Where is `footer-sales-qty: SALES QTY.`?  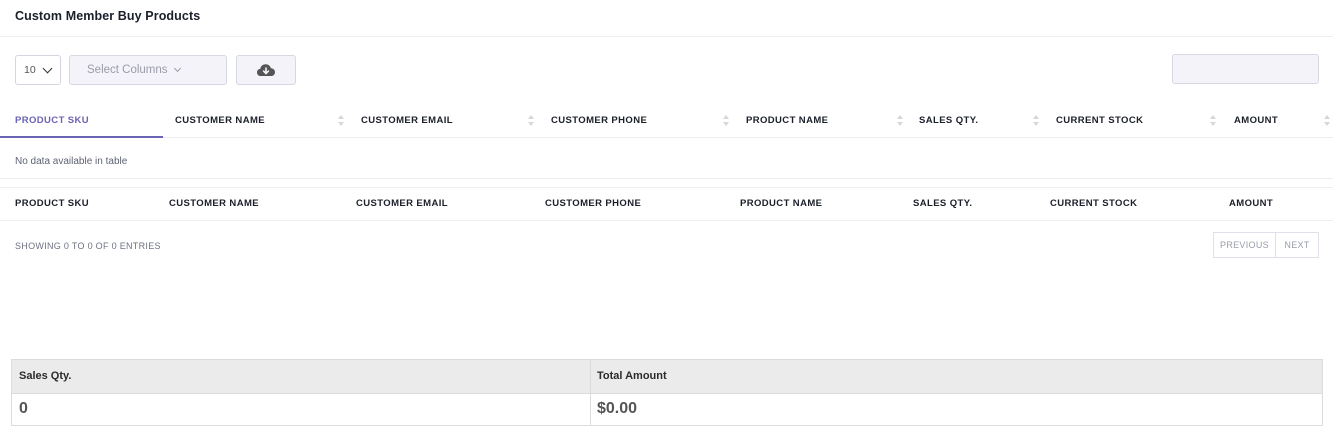 footer-sales-qty: SALES QTY. is located at coordinates (943, 203).